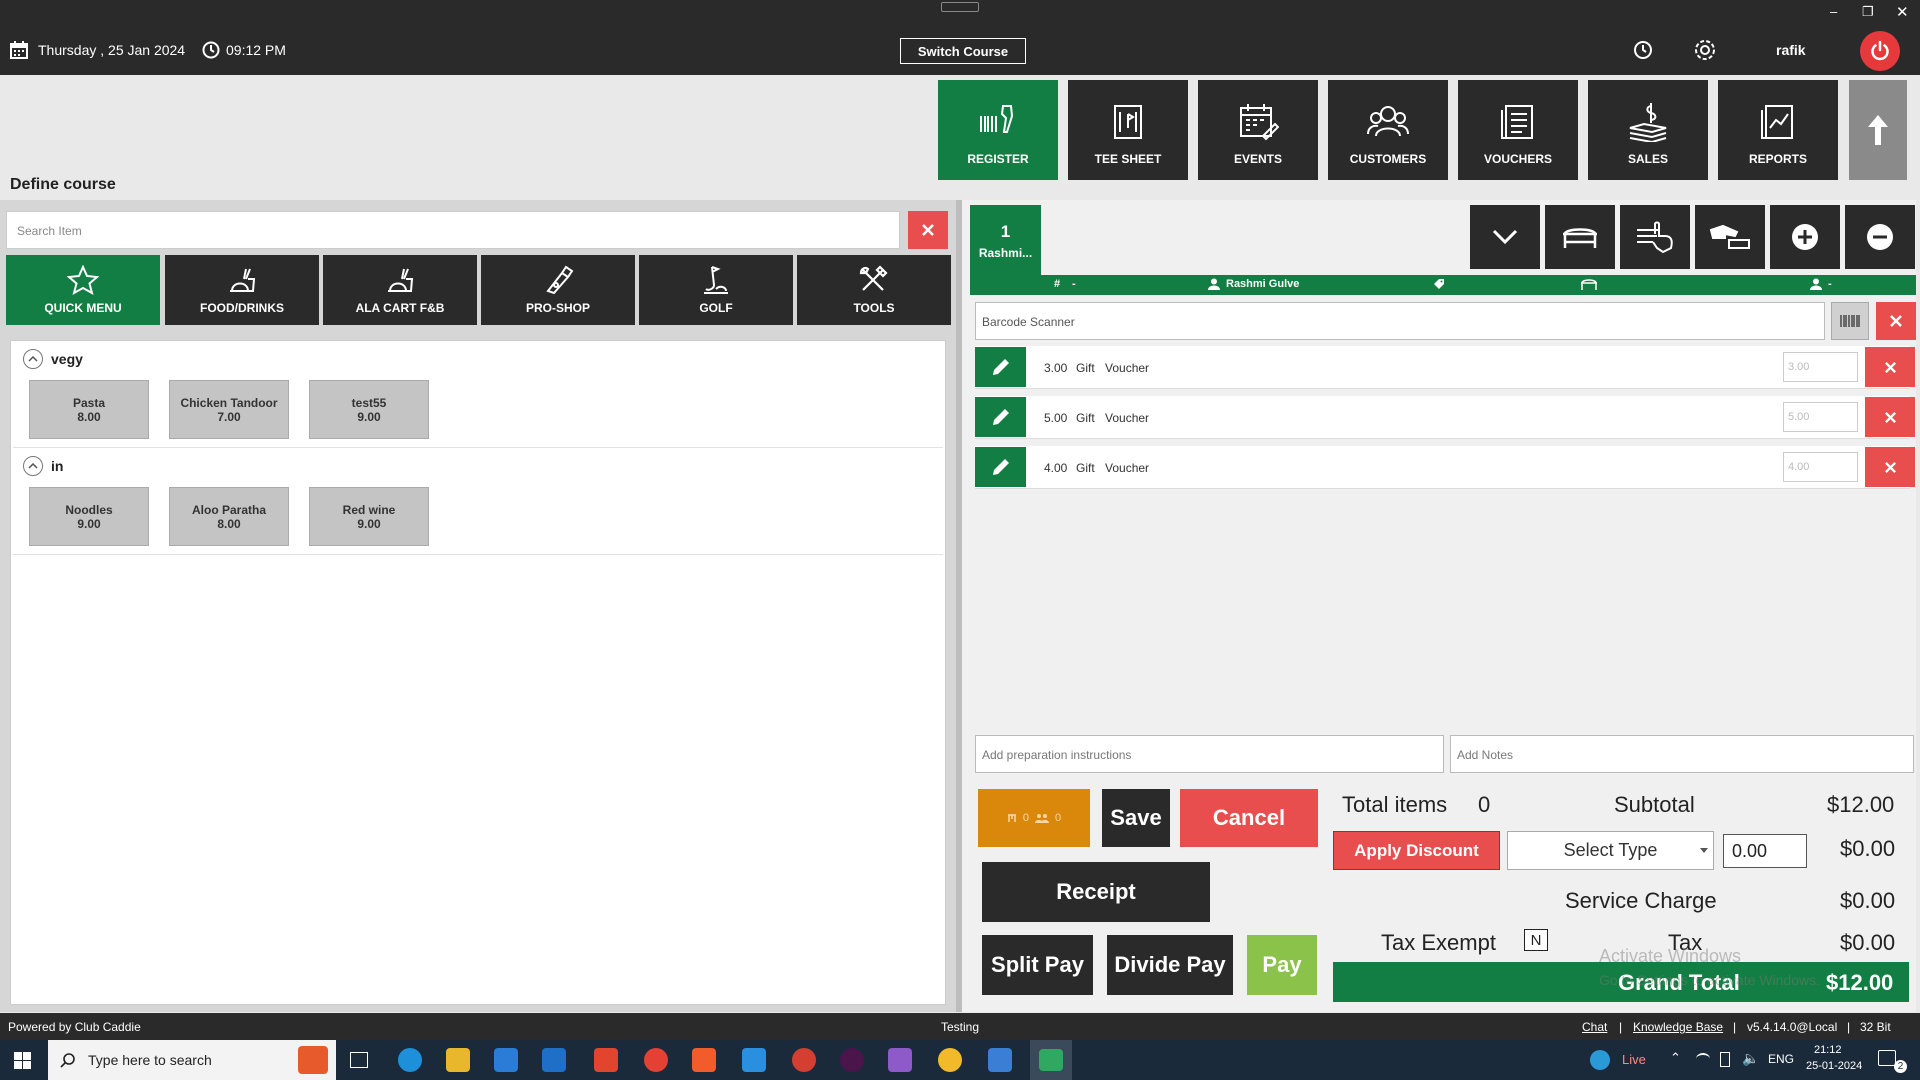  Describe the element at coordinates (716, 290) in the screenshot. I see `category-golf: GOLF` at that location.